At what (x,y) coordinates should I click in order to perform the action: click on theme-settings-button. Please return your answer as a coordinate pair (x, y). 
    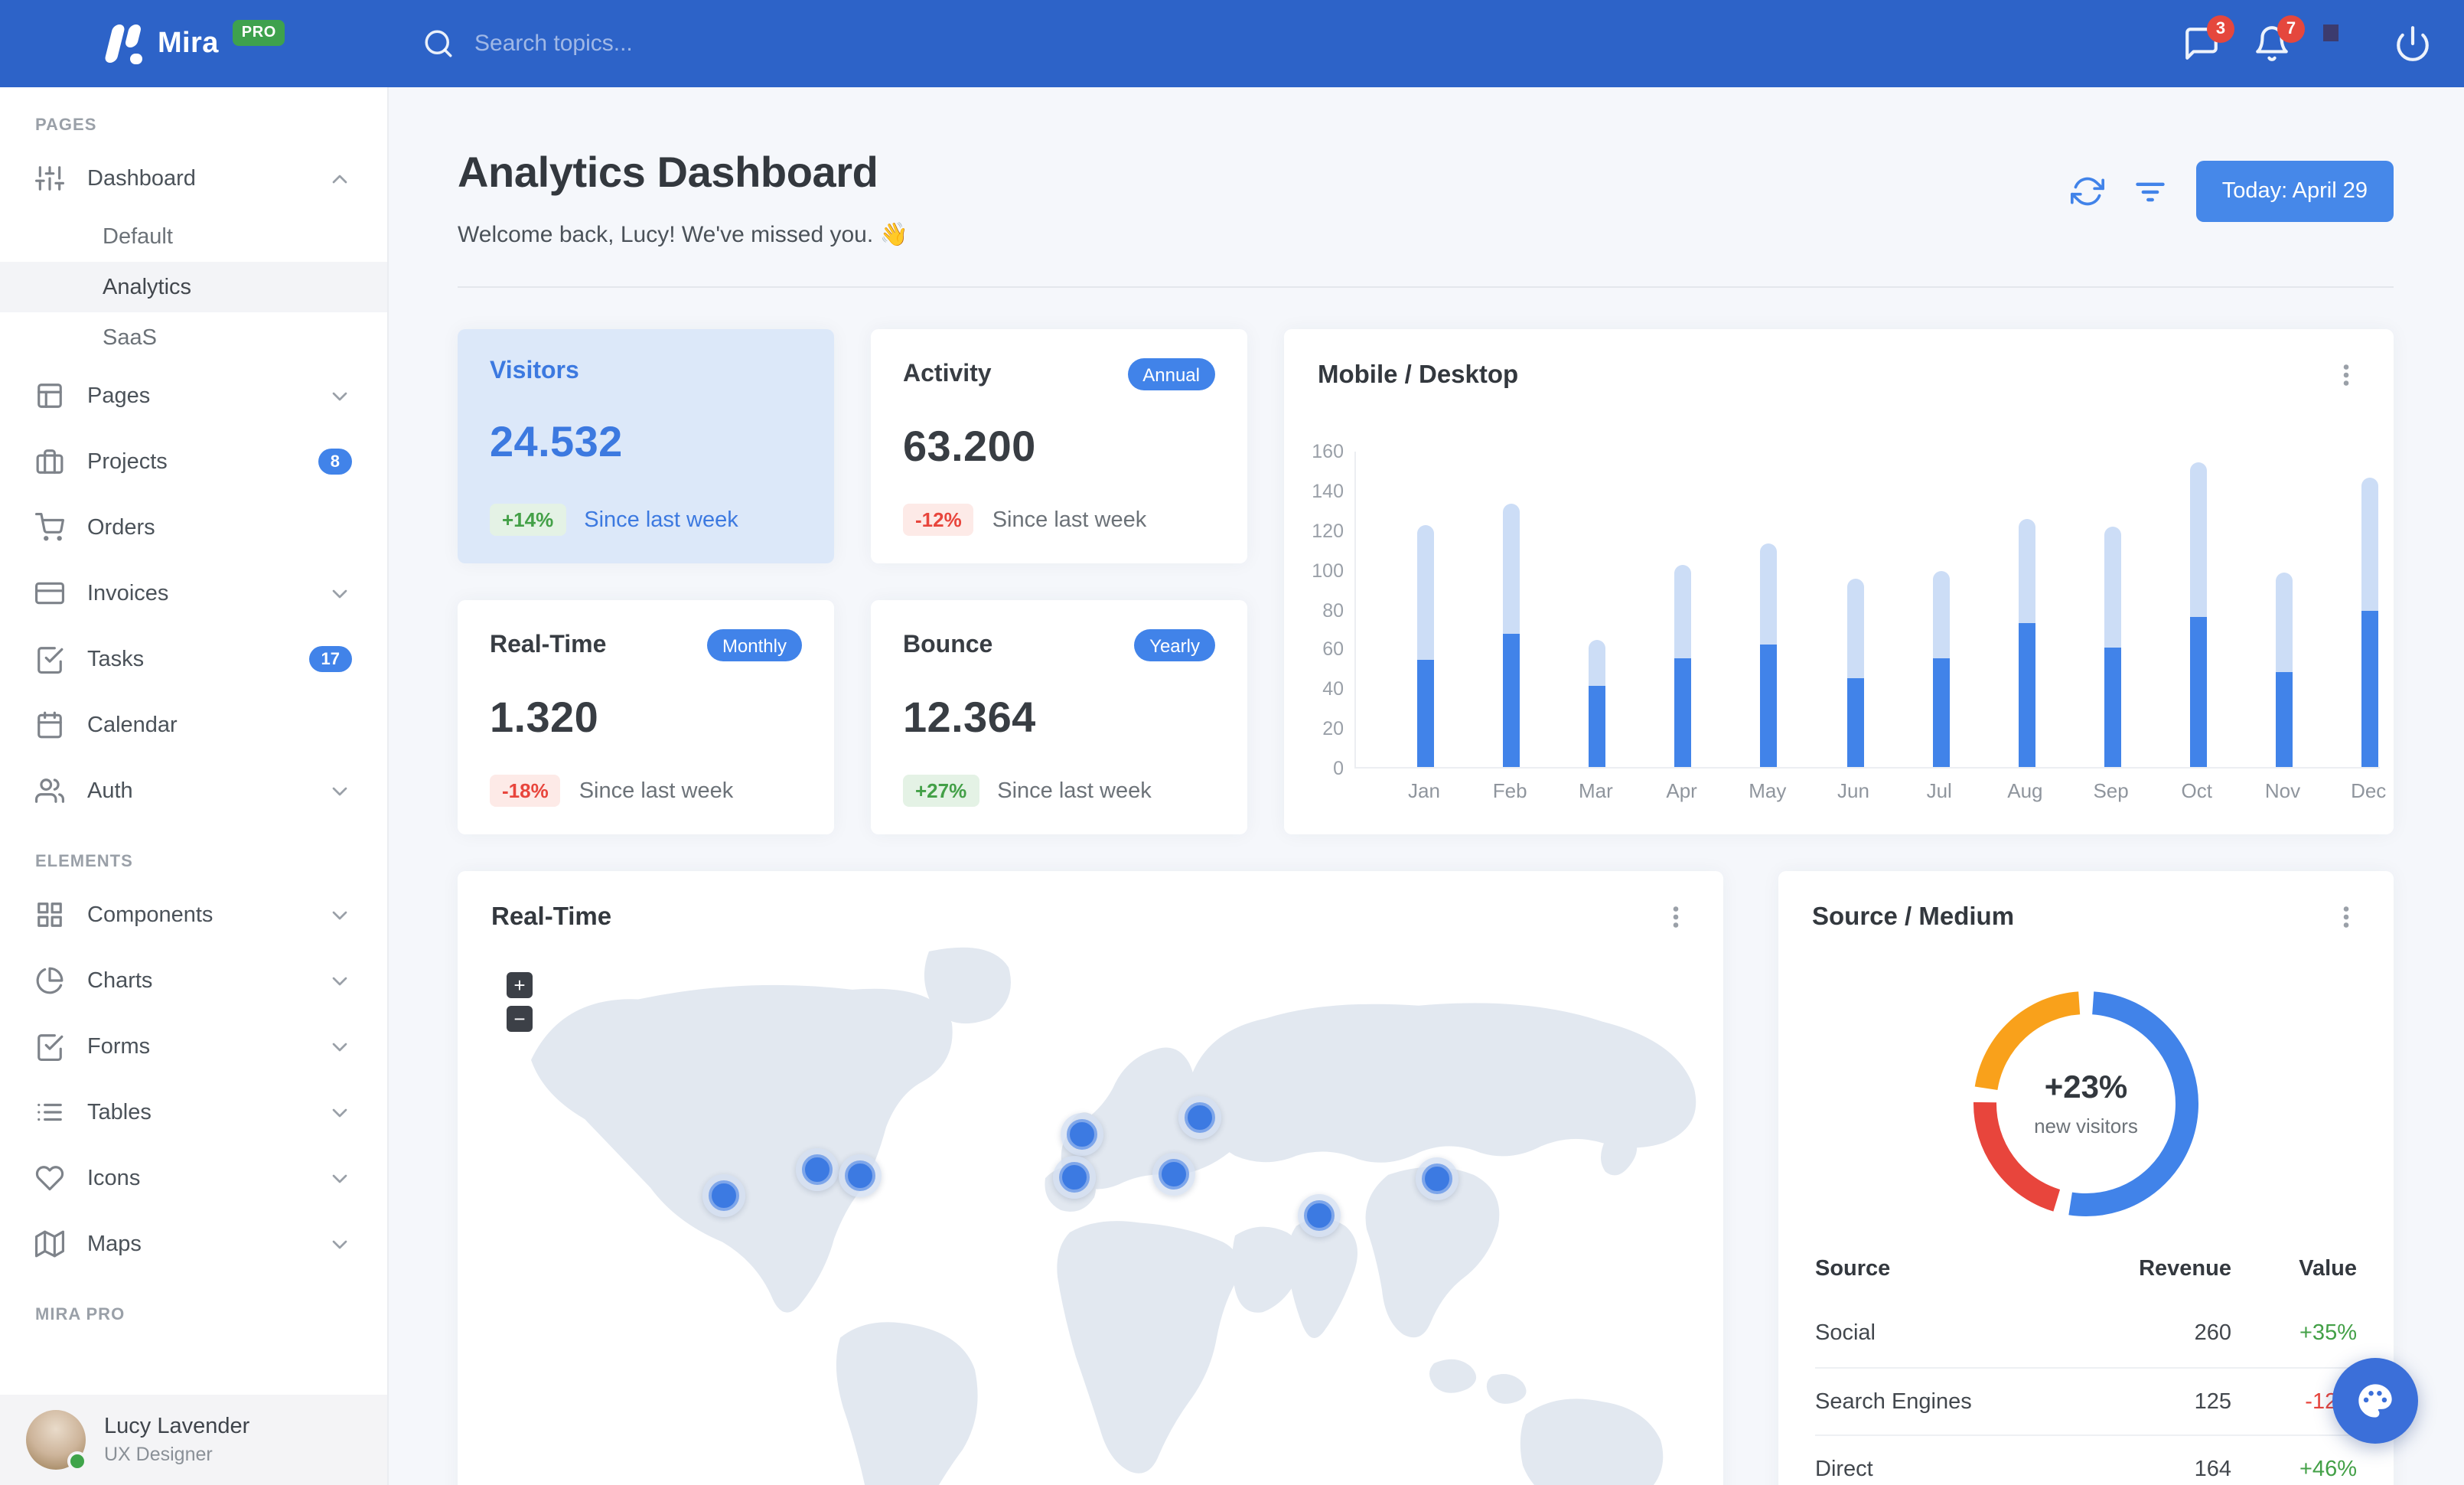
    Looking at the image, I should click on (2375, 1401).